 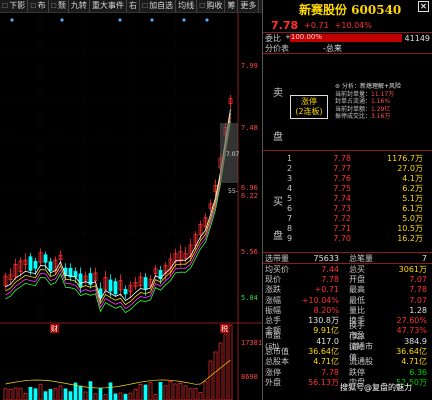 What do you see at coordinates (249, 188) in the screenshot?
I see `price-axis-label: 6.96` at bounding box center [249, 188].